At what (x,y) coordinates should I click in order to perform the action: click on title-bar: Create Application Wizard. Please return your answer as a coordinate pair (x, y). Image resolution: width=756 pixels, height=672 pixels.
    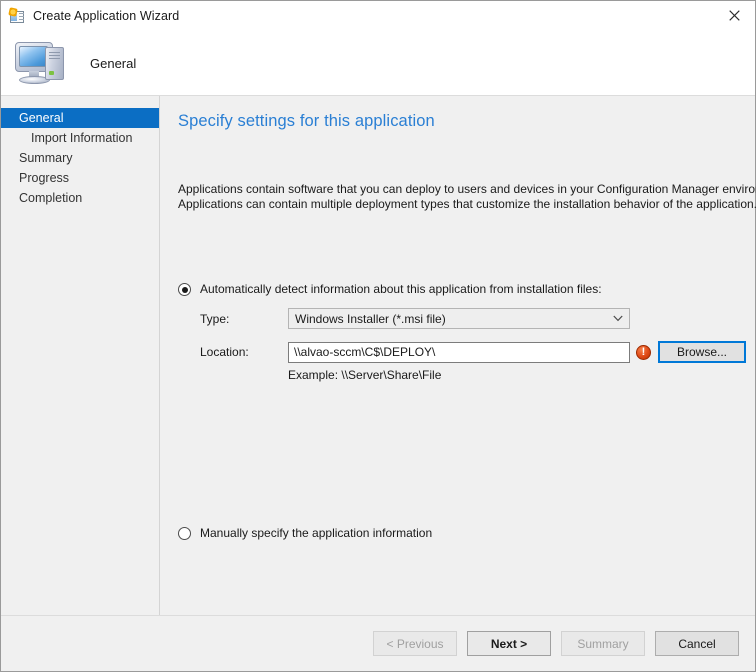
    Looking at the image, I should click on (378, 16).